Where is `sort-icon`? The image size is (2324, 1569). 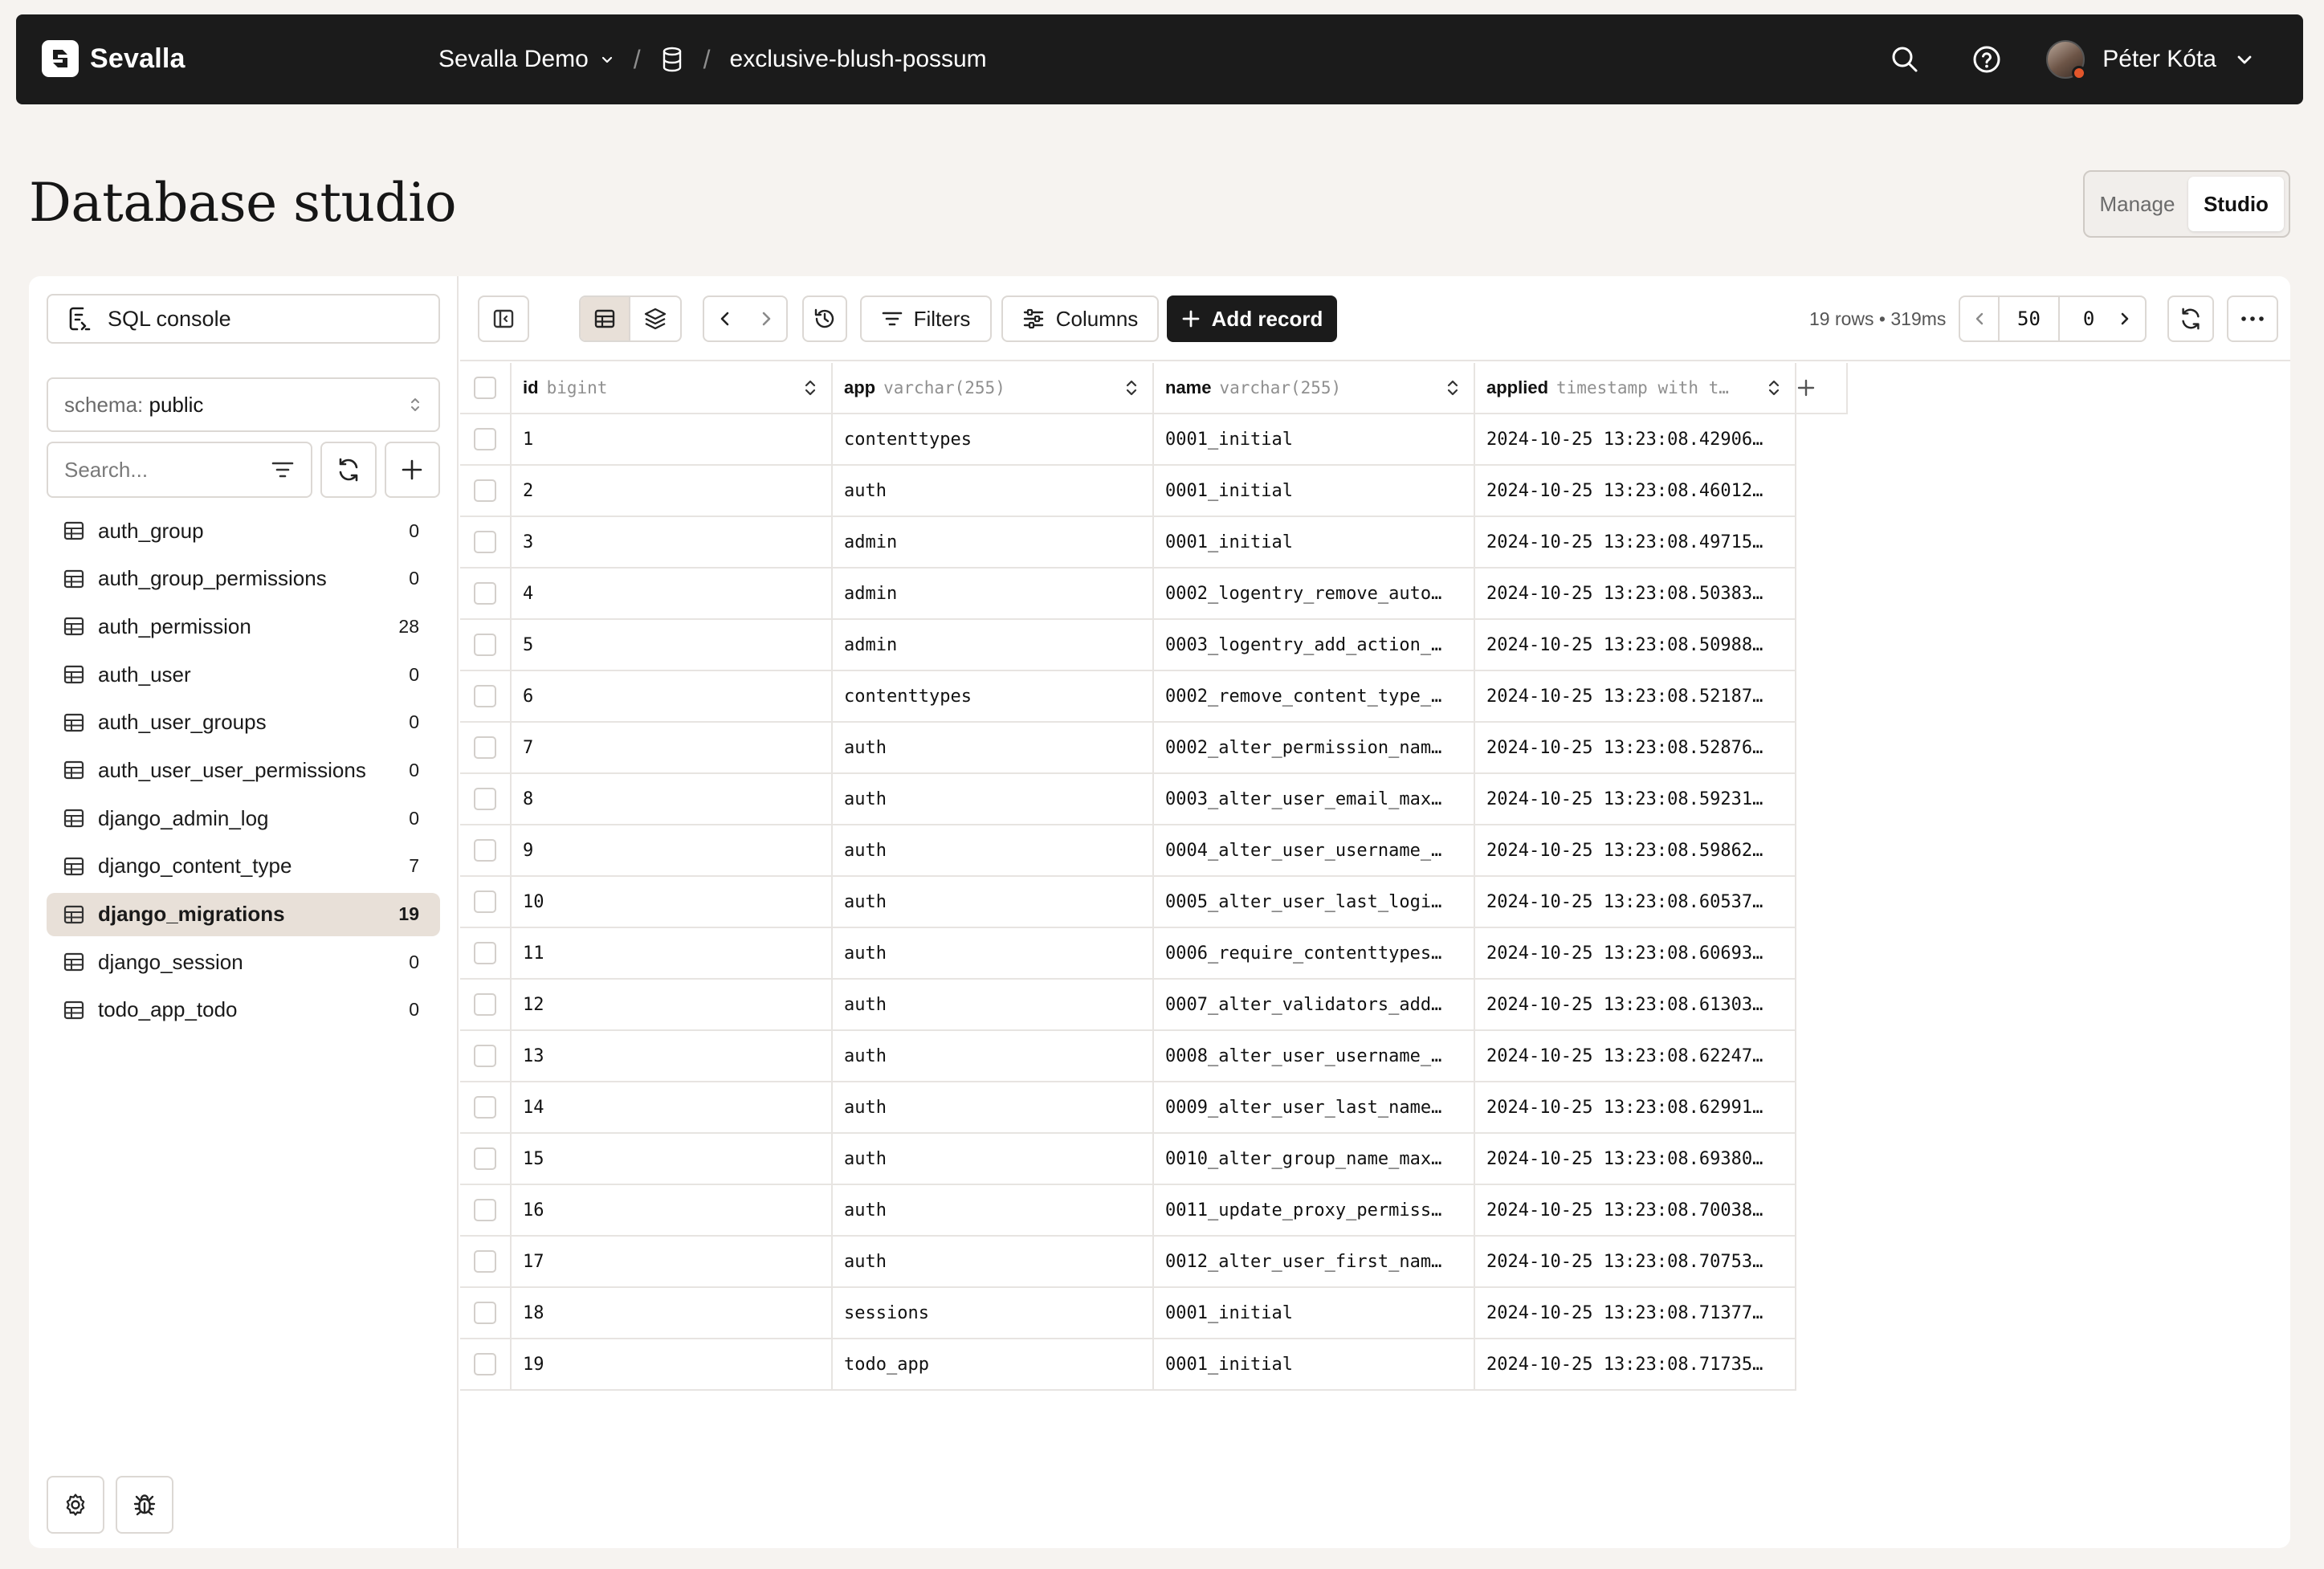 sort-icon is located at coordinates (1131, 387).